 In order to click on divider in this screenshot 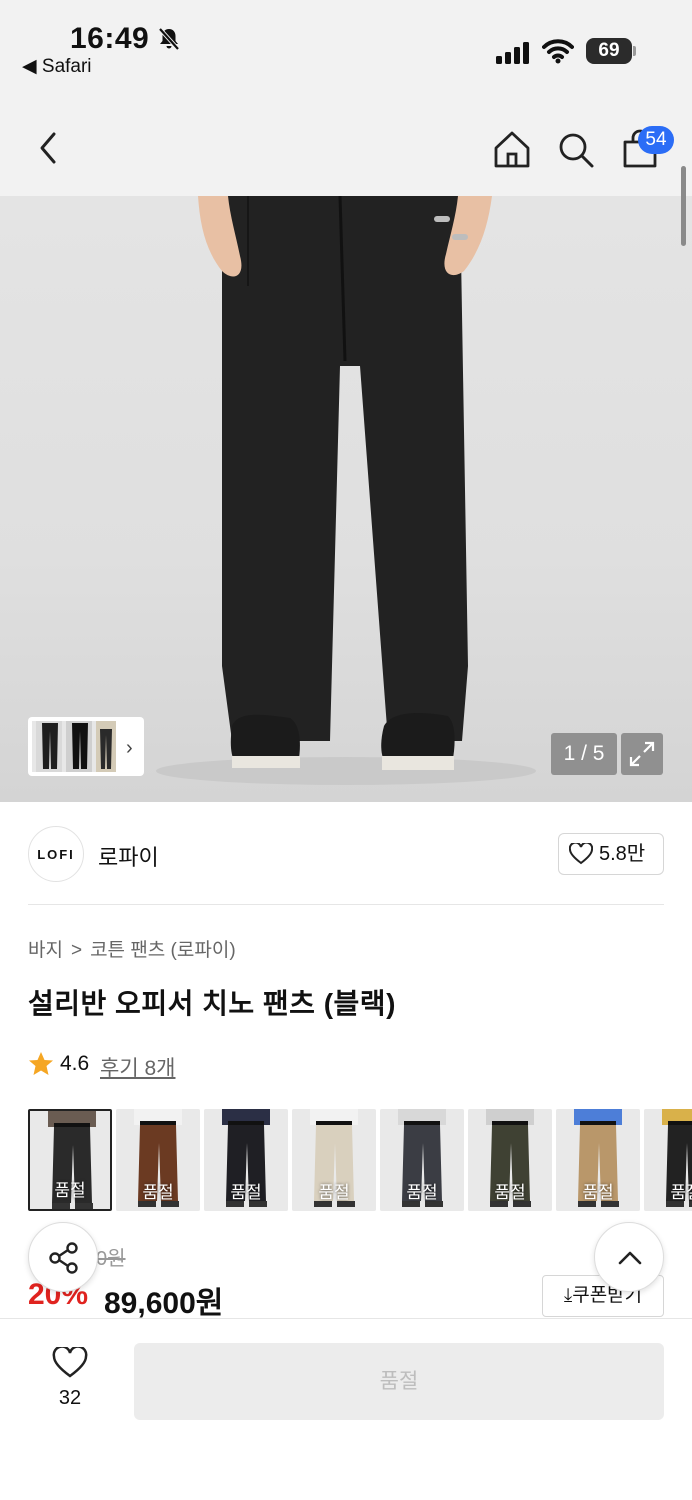, I will do `click(346, 904)`.